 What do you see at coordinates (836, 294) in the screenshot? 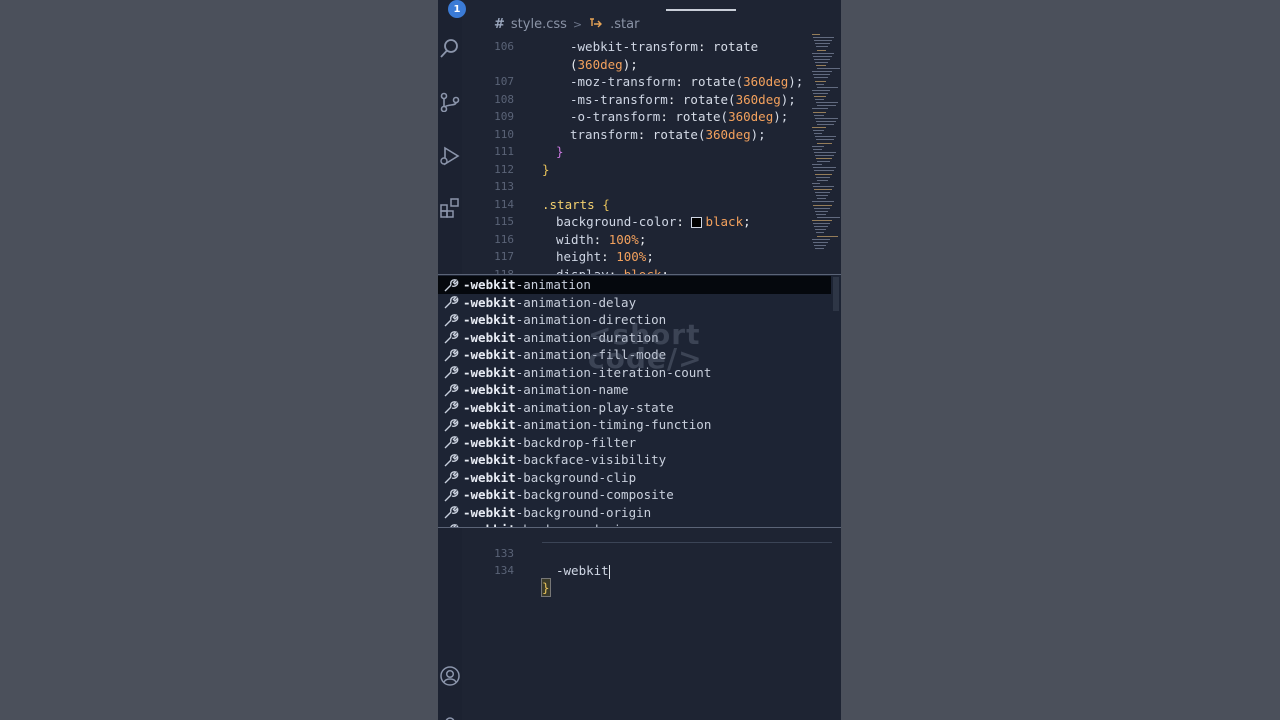
I see `autocomplete-scrollbar` at bounding box center [836, 294].